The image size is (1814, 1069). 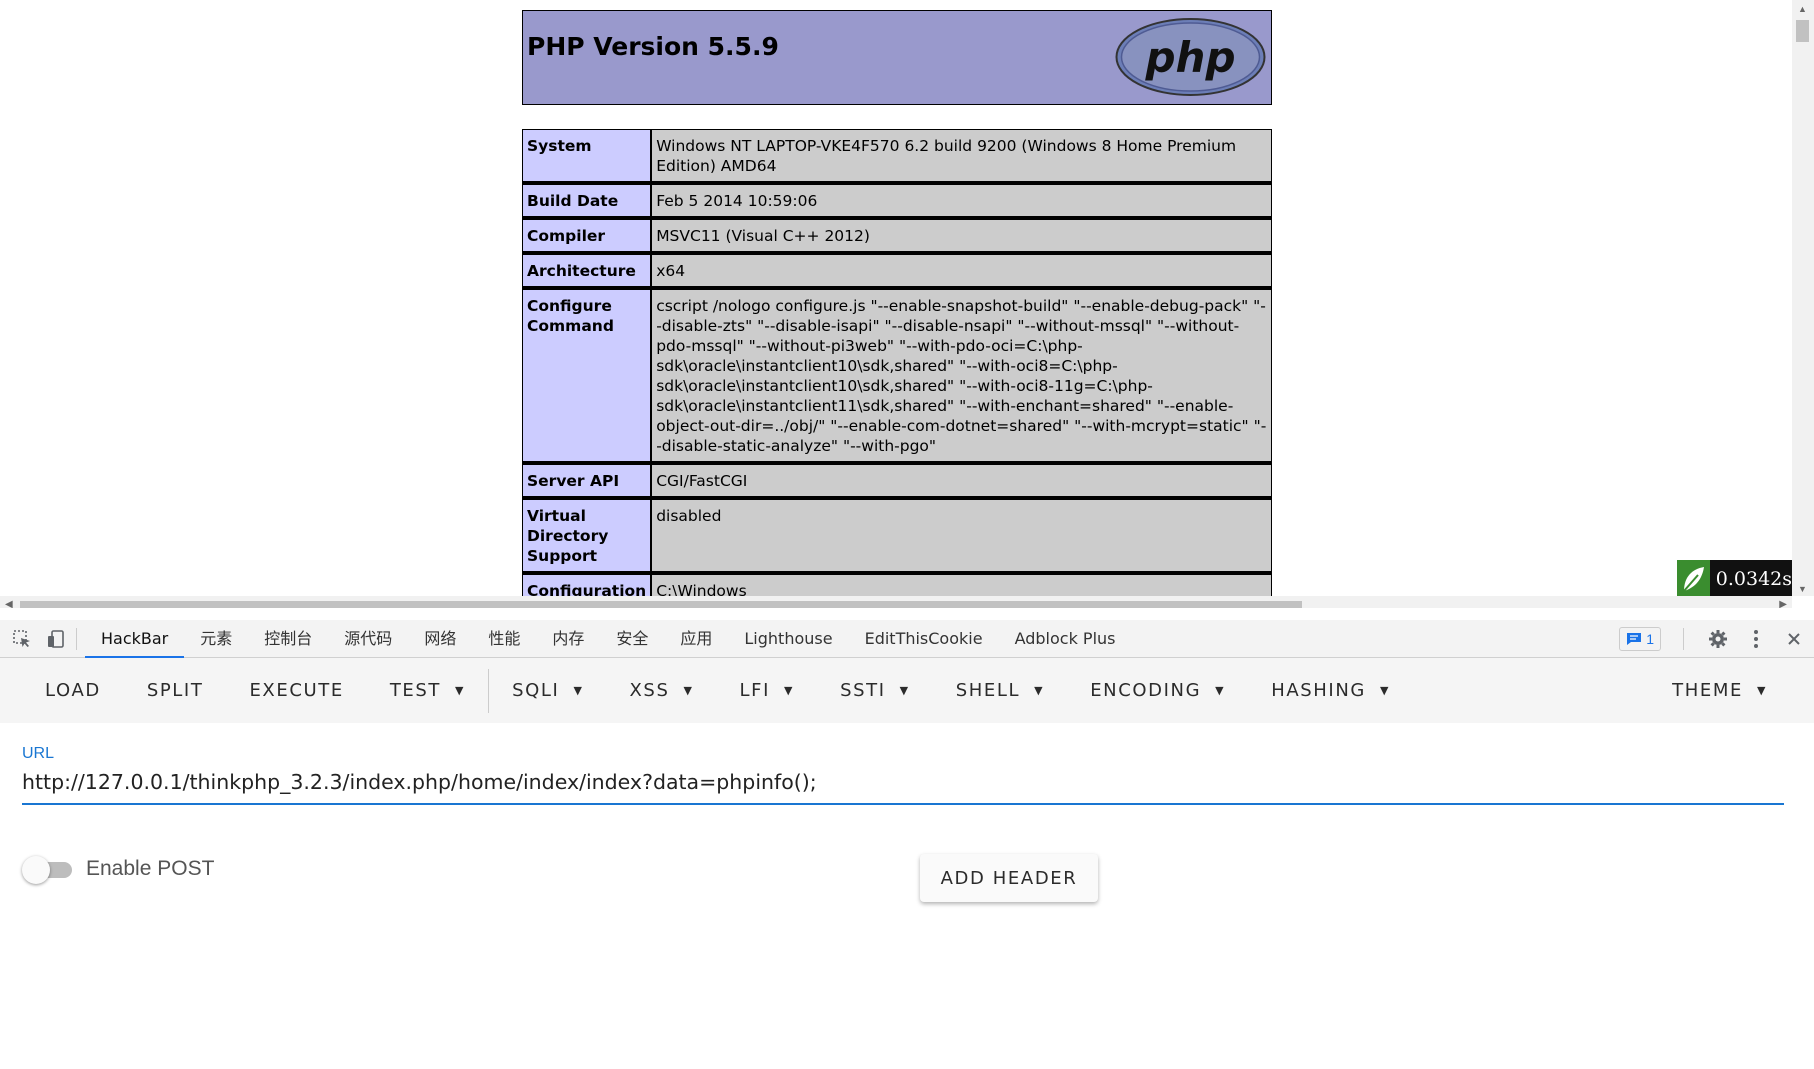 What do you see at coordinates (1693, 579) in the screenshot?
I see `leaf-icon` at bounding box center [1693, 579].